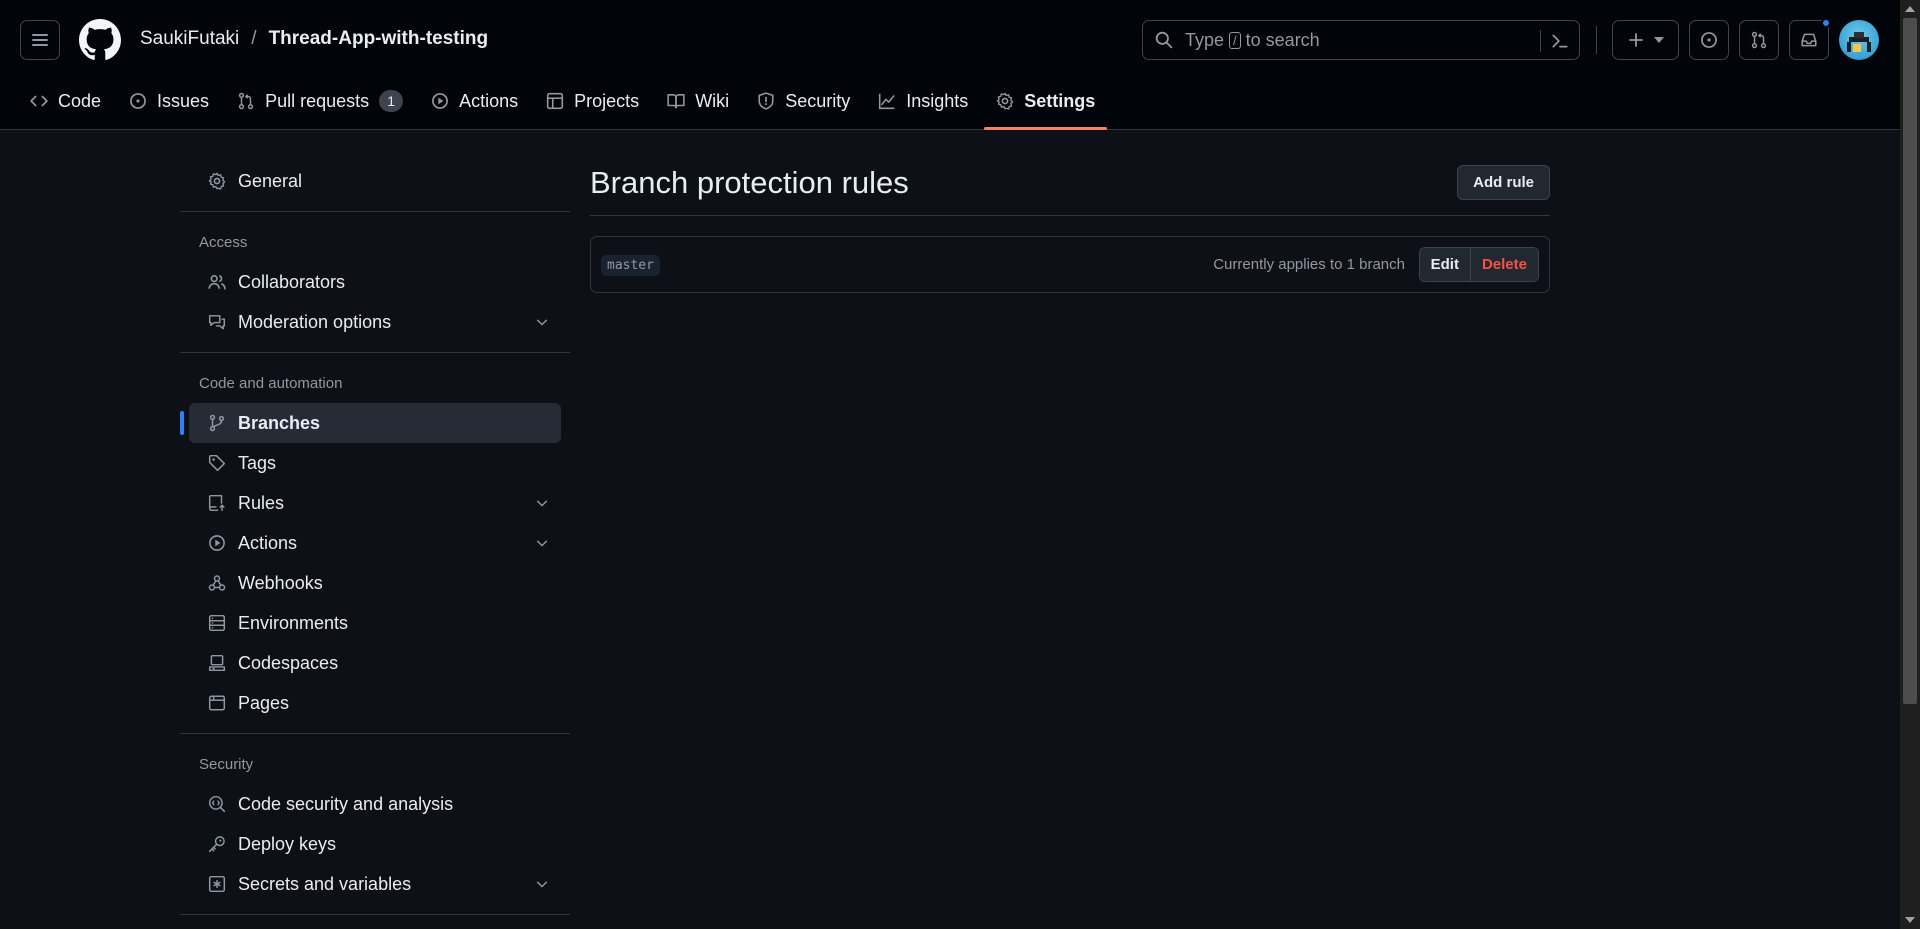 This screenshot has width=1920, height=929. What do you see at coordinates (80, 100) in the screenshot?
I see `tab-label: Code` at bounding box center [80, 100].